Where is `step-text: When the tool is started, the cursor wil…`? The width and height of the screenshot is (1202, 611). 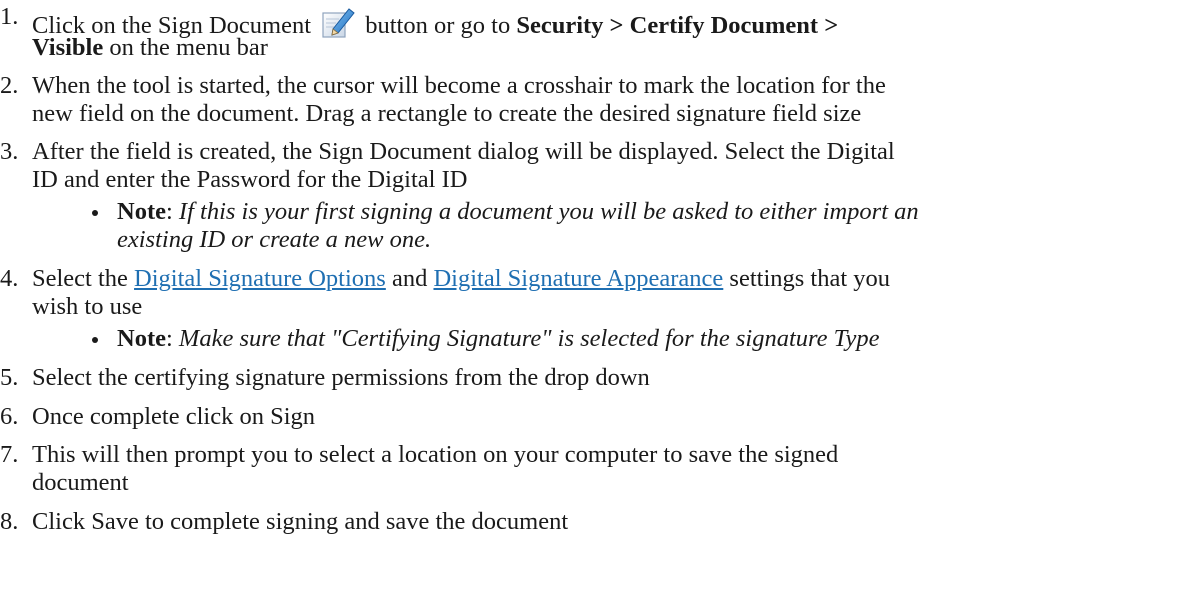 step-text: When the tool is started, the cursor wil… is located at coordinates (459, 85).